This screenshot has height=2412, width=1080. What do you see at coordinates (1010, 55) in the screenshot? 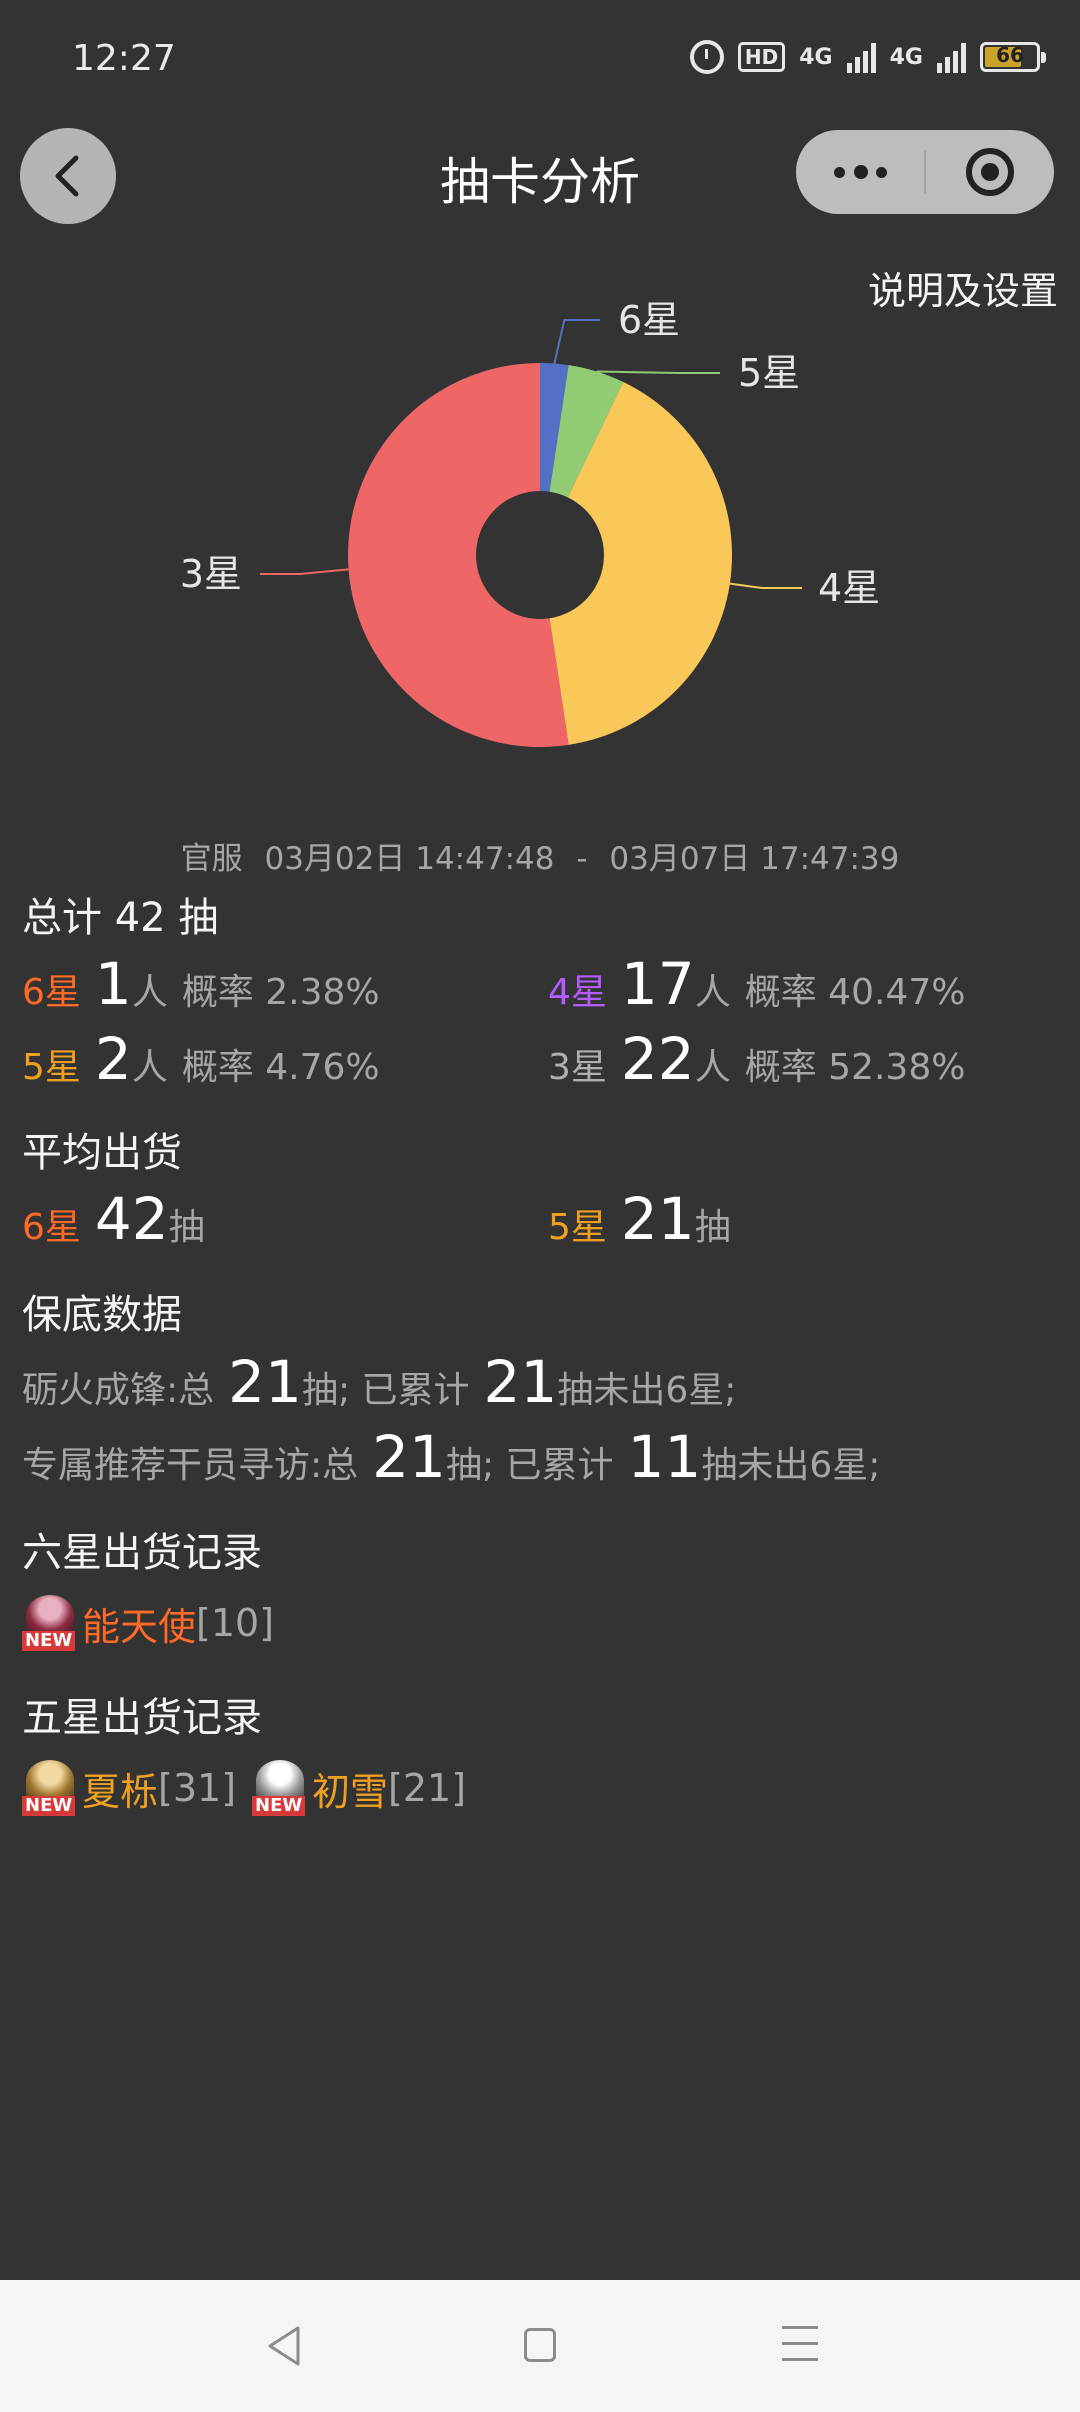
I see `battery-level: 66` at bounding box center [1010, 55].